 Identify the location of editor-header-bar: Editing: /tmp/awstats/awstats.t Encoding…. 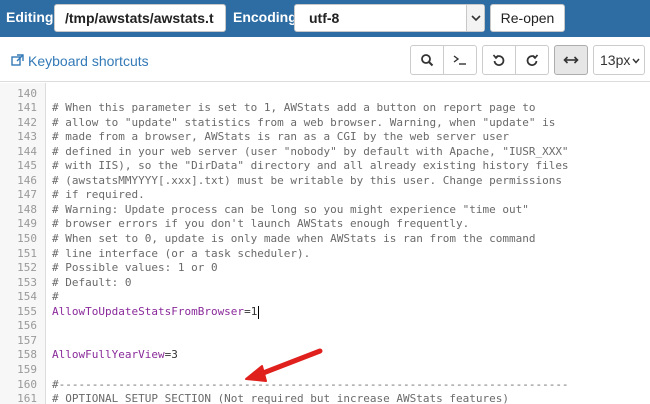
(325, 18).